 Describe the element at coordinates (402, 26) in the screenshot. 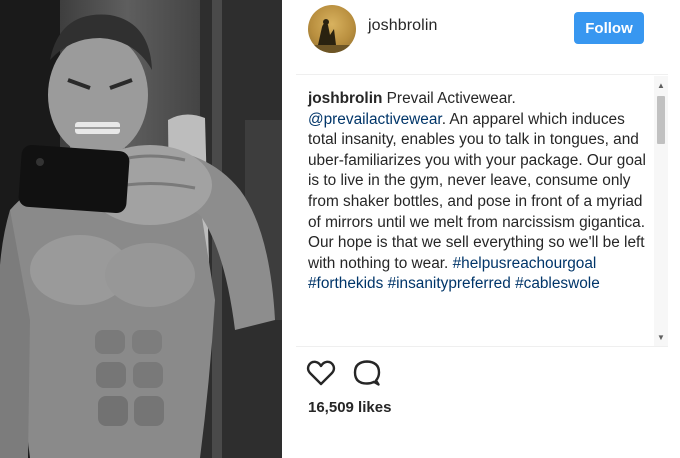

I see `username: joshbrolin` at that location.